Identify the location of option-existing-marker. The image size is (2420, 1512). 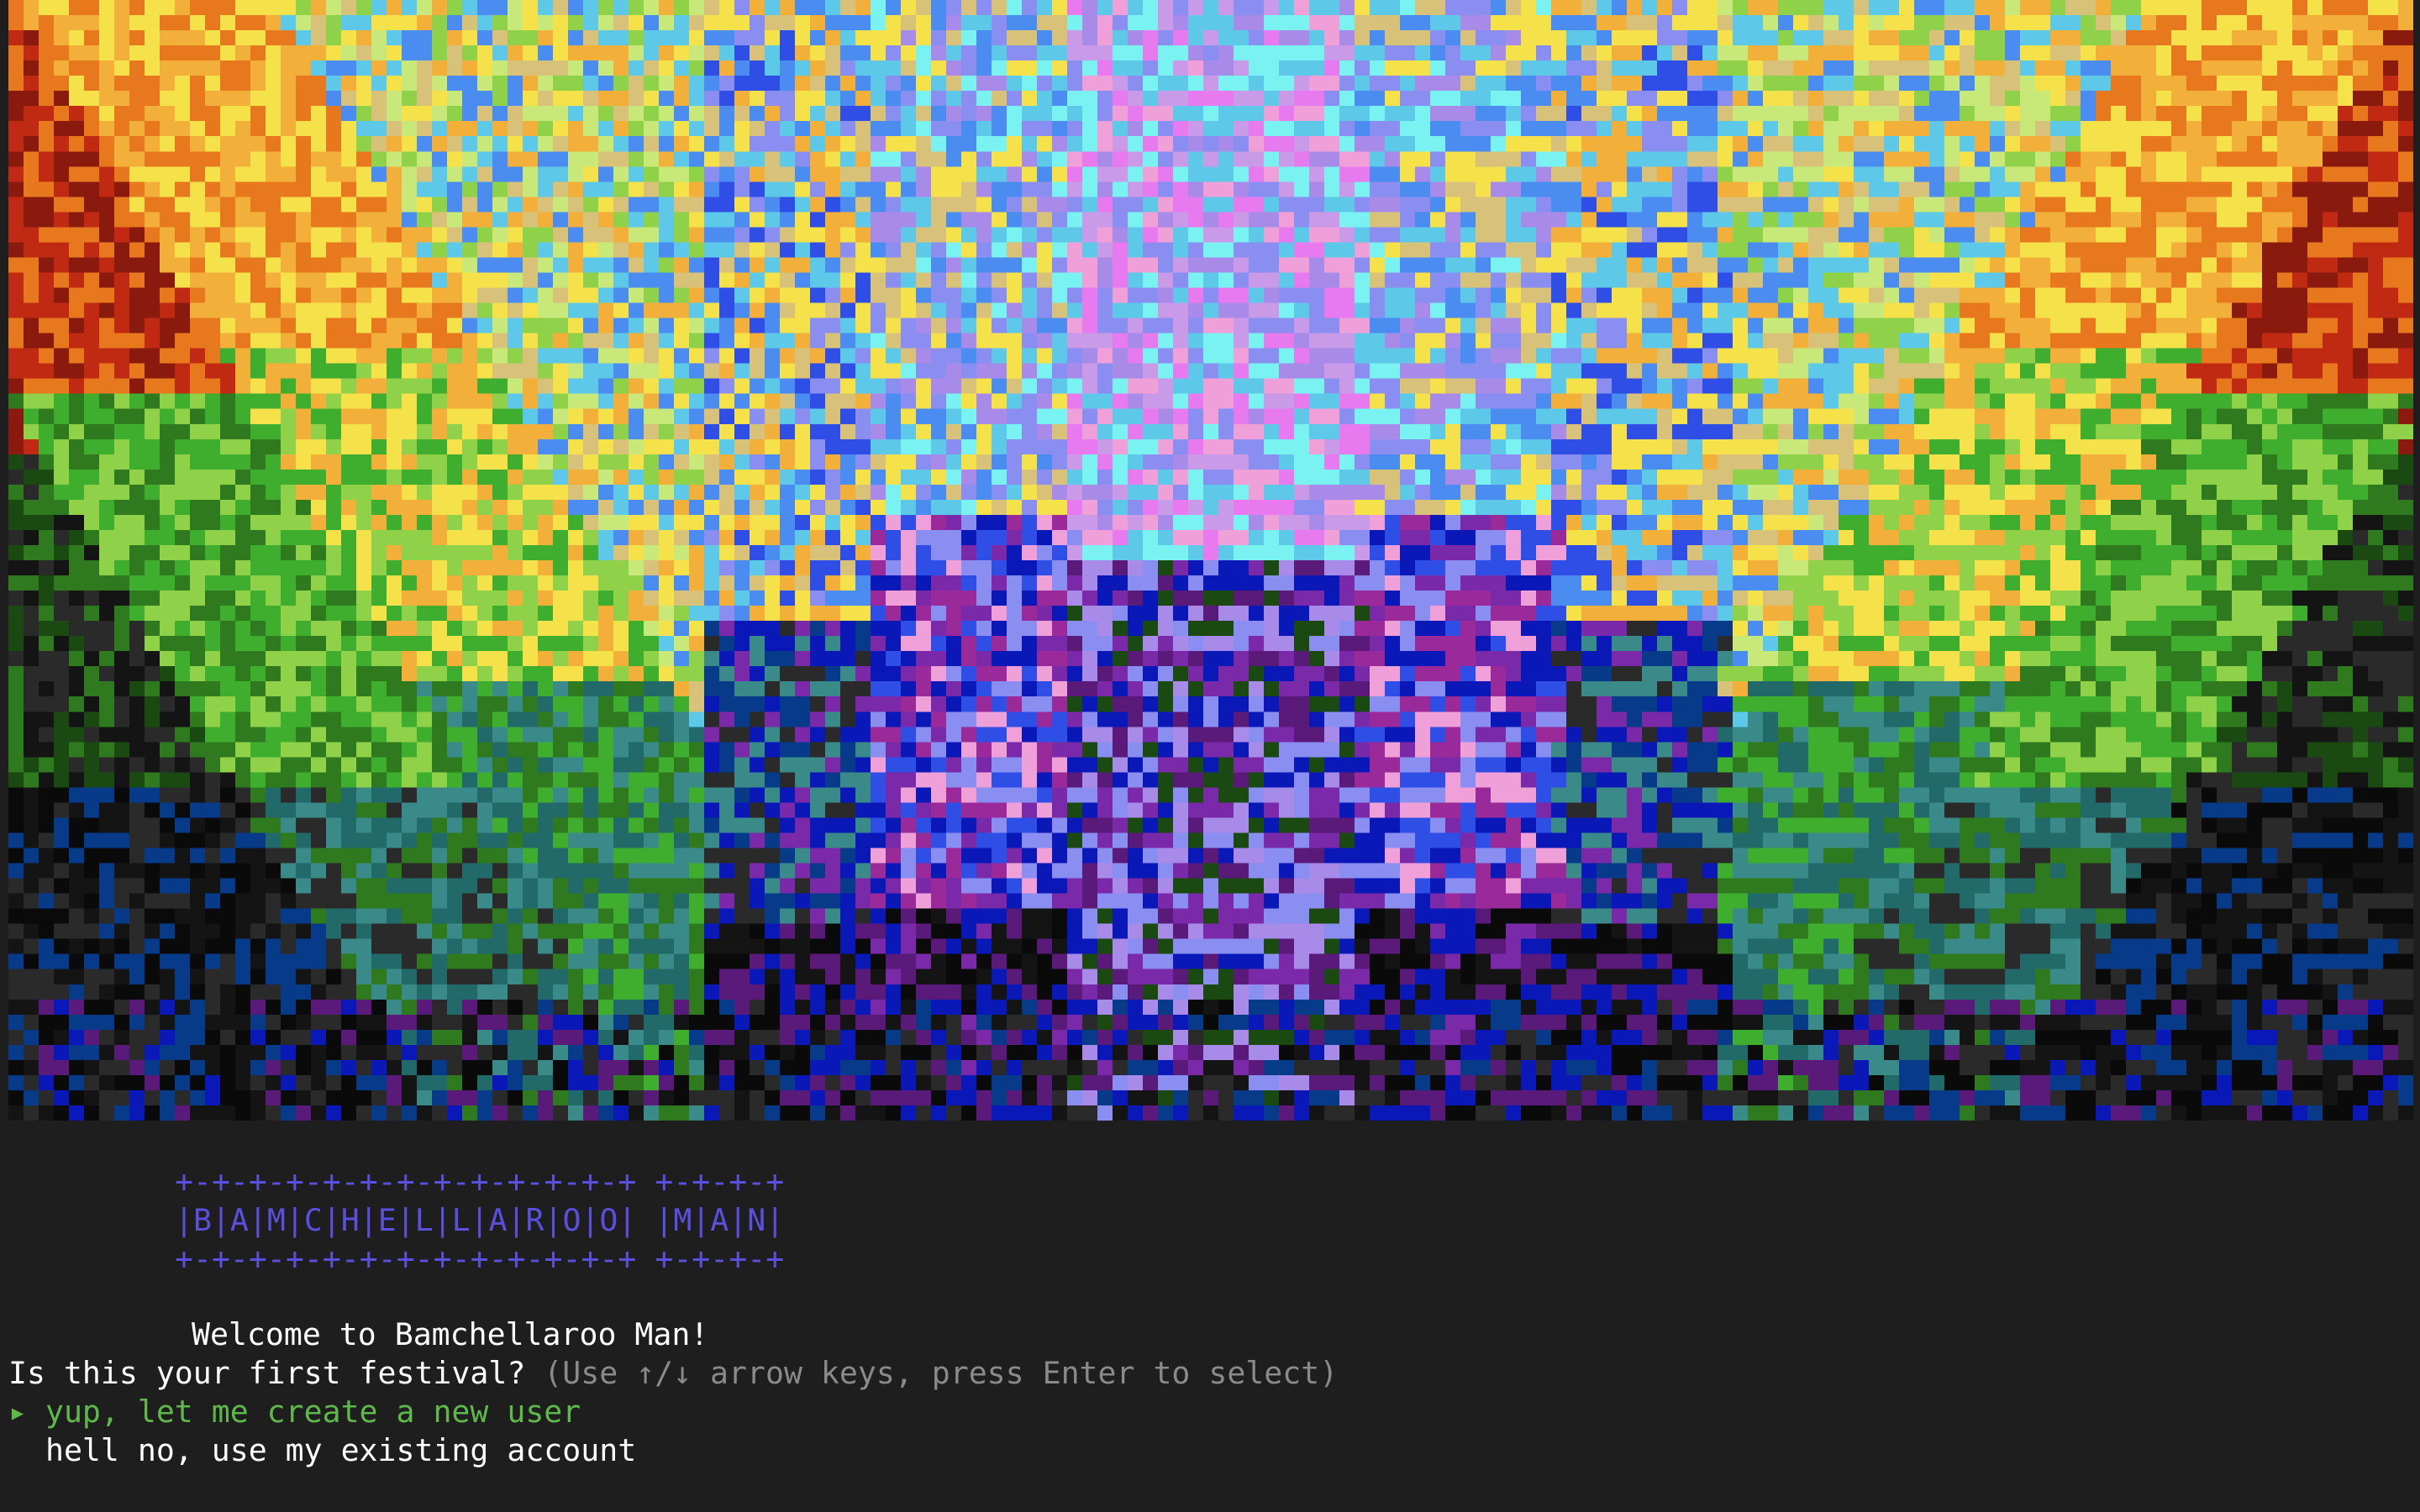
(17, 1450).